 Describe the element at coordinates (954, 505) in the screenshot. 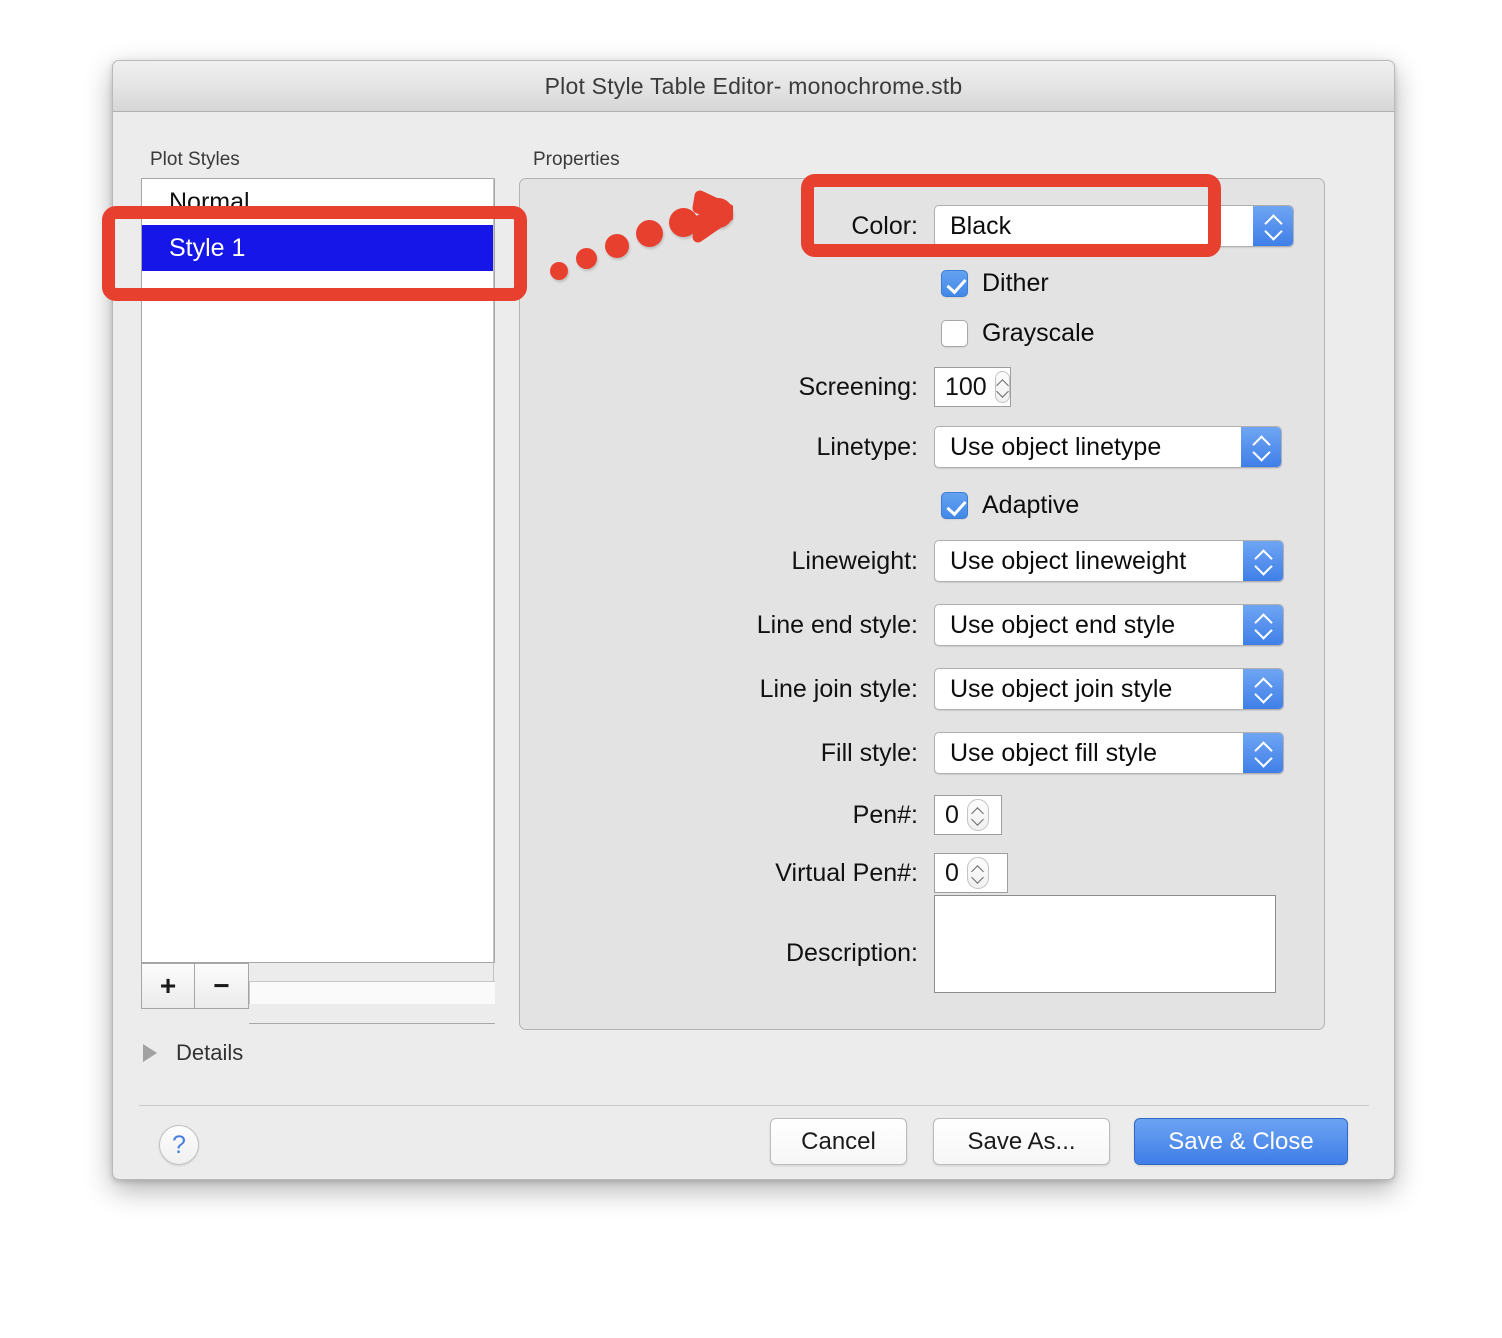

I see `adaptive-checkbox` at that location.